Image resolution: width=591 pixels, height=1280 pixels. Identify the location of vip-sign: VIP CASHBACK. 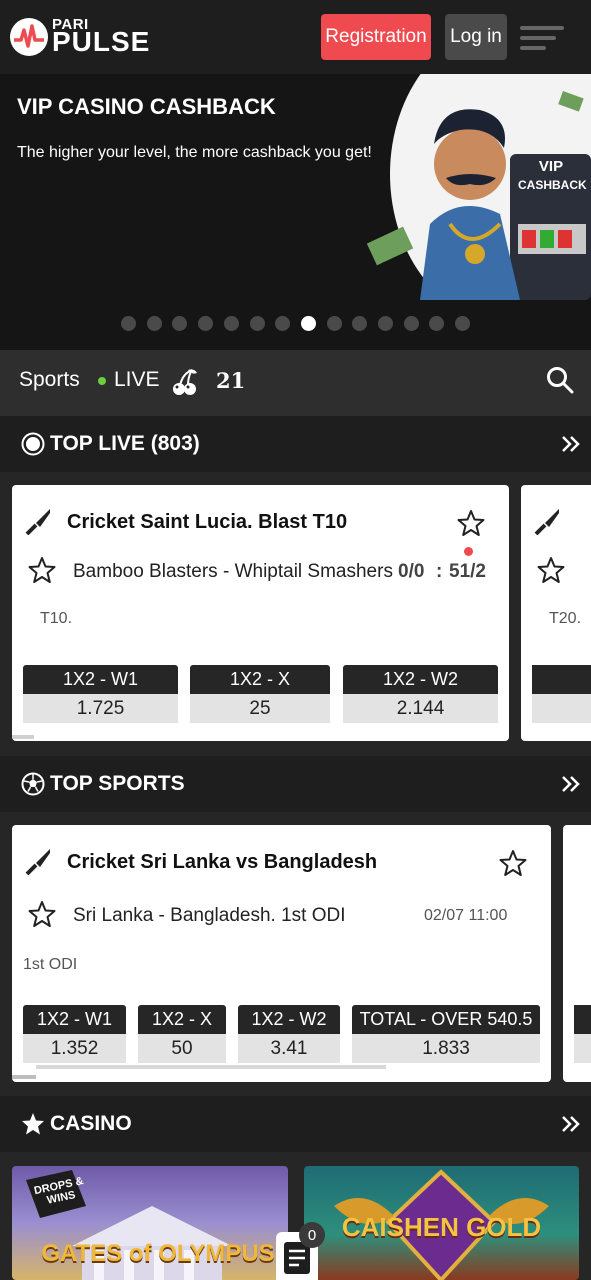
(552, 175).